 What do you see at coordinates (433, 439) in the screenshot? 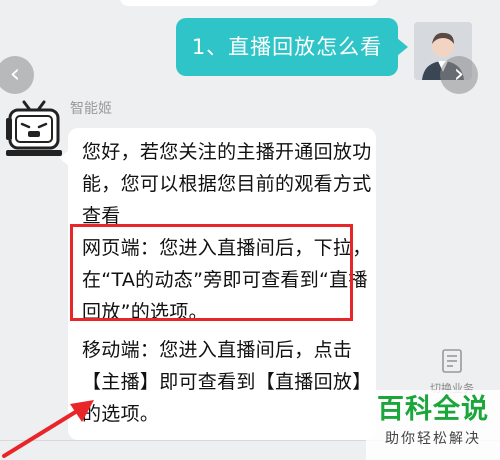
I see `brand-slogan: 助你轻松解决` at bounding box center [433, 439].